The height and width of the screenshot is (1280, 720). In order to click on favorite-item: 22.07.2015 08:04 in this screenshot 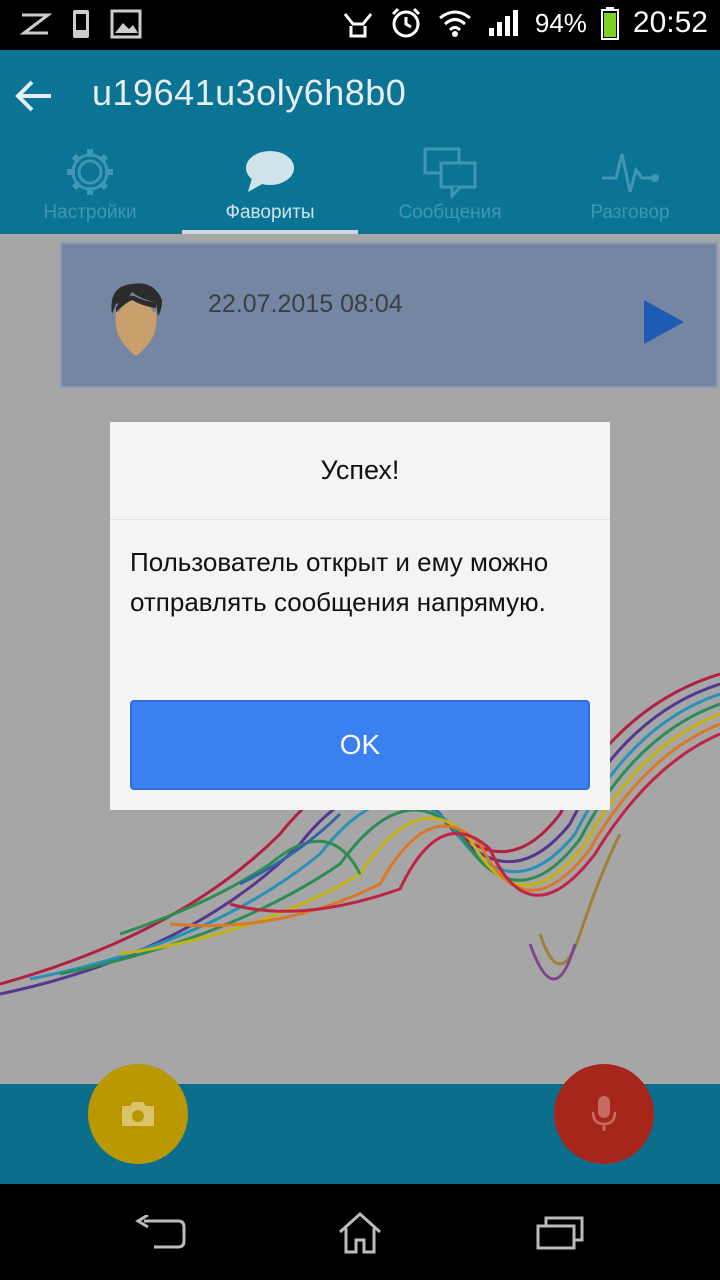, I will do `click(389, 315)`.